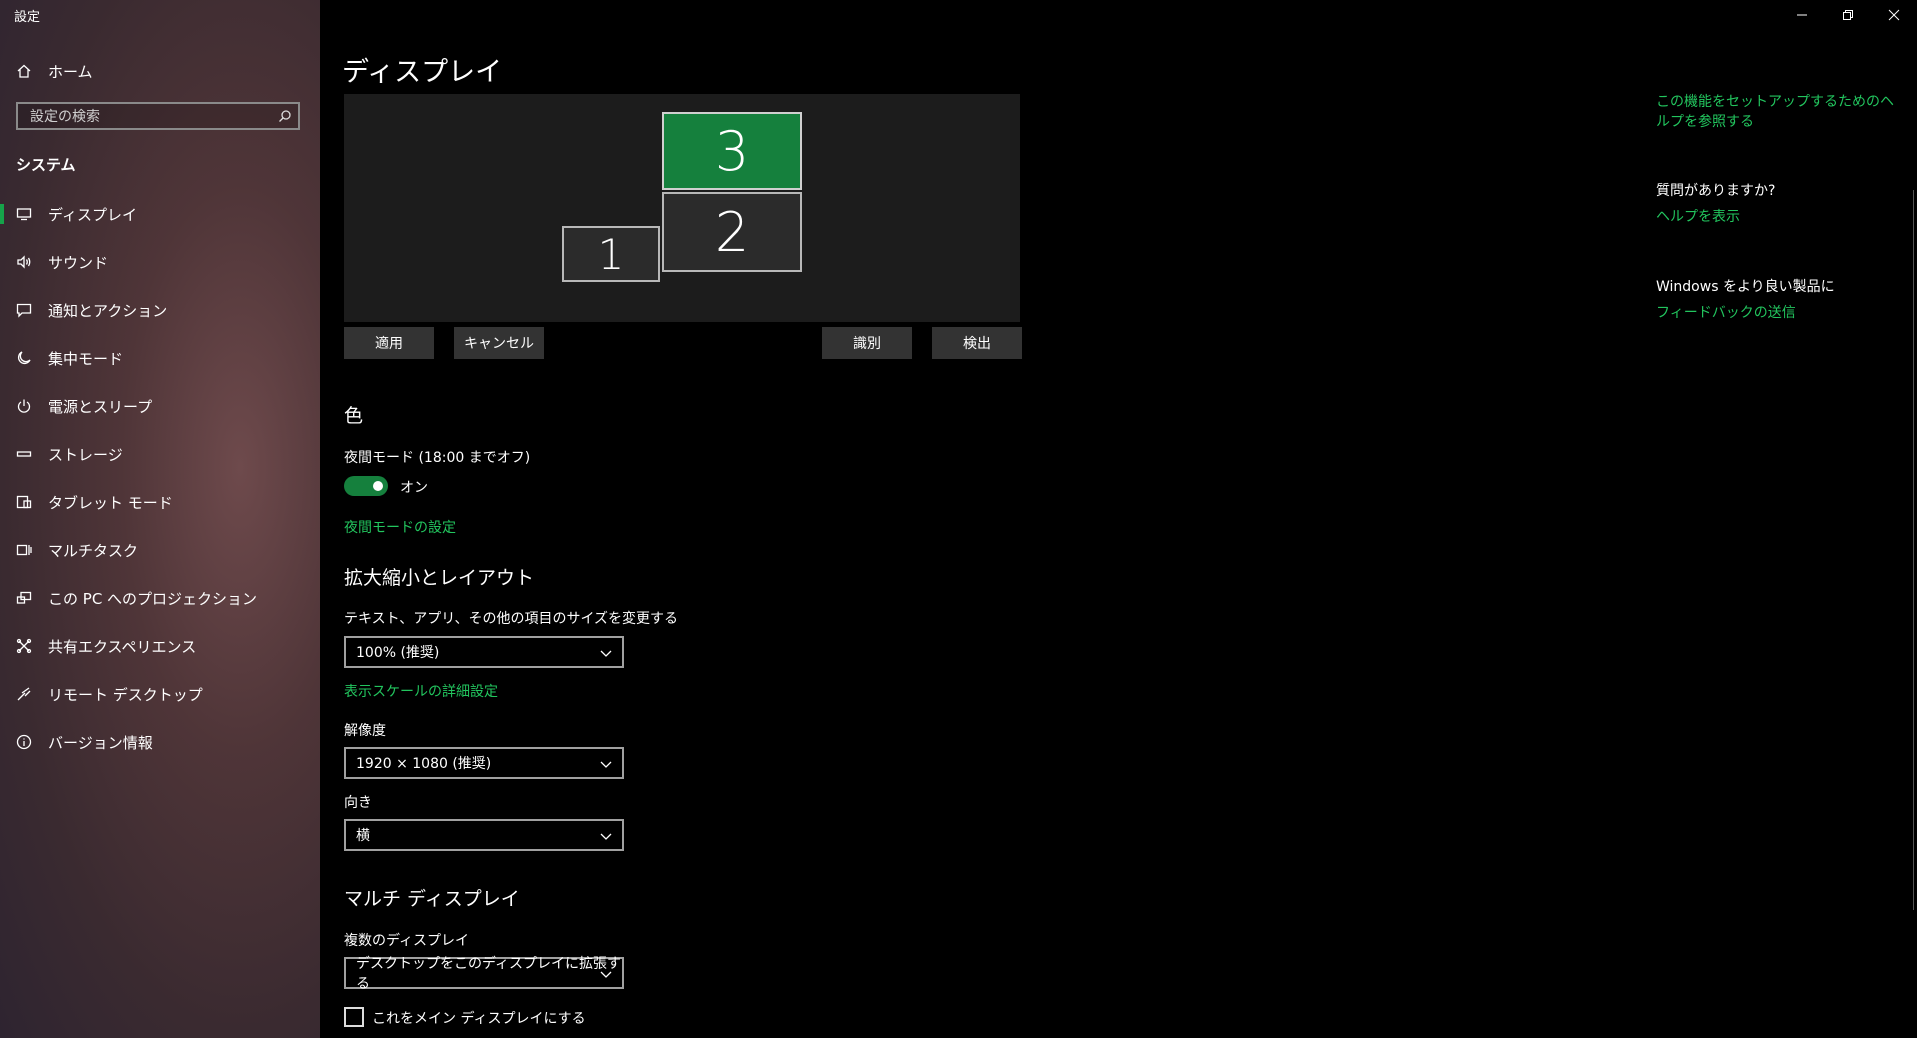 This screenshot has height=1038, width=1917. Describe the element at coordinates (358, 803) in the screenshot. I see `orientation-label: 向き` at that location.